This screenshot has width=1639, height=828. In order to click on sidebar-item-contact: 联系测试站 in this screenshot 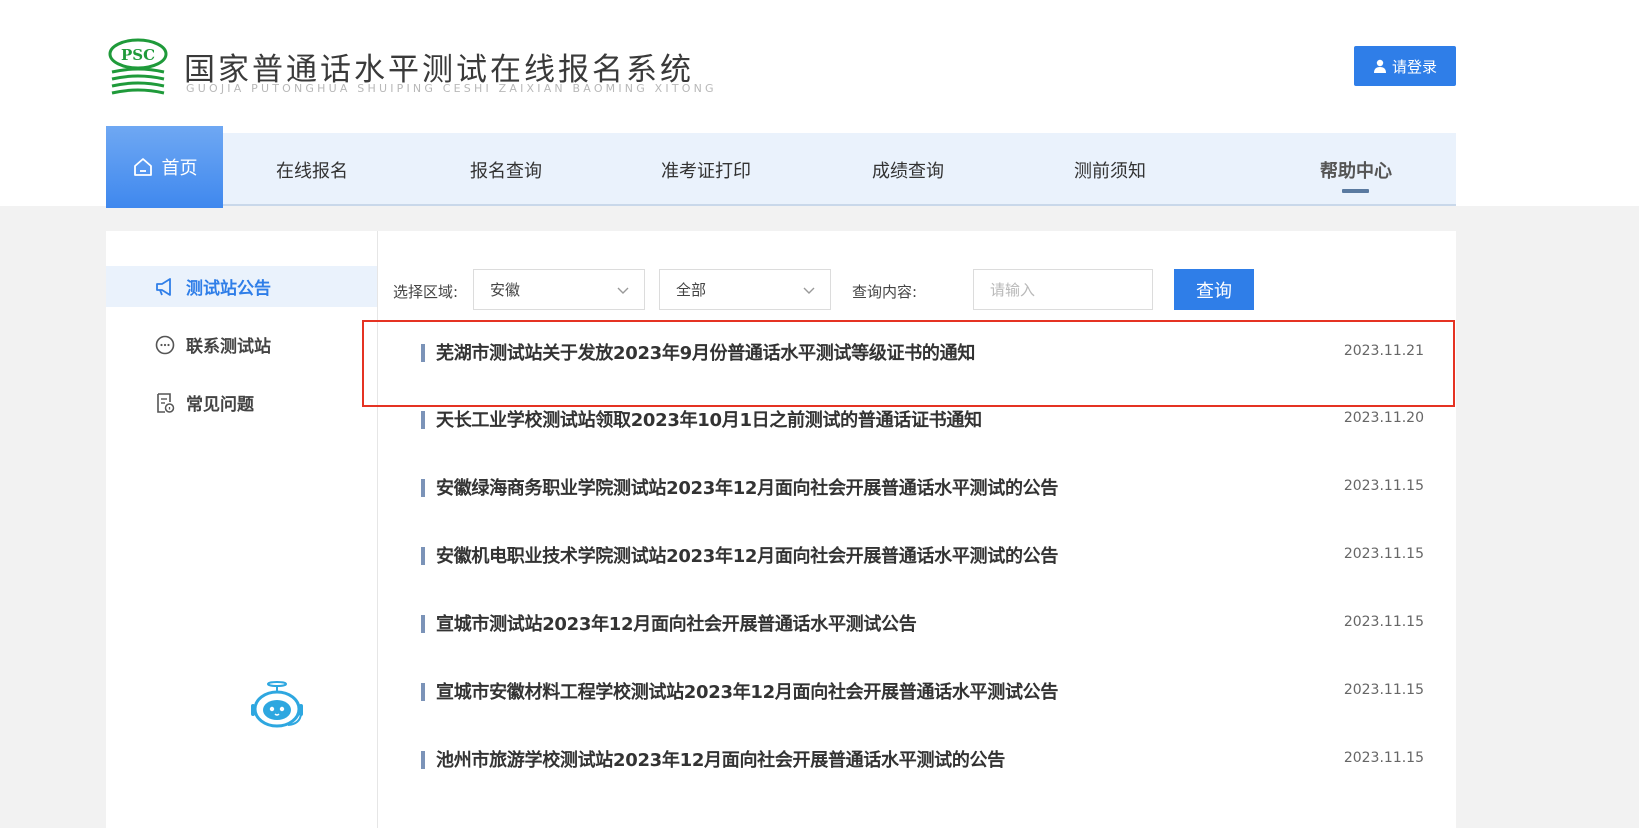, I will do `click(241, 344)`.